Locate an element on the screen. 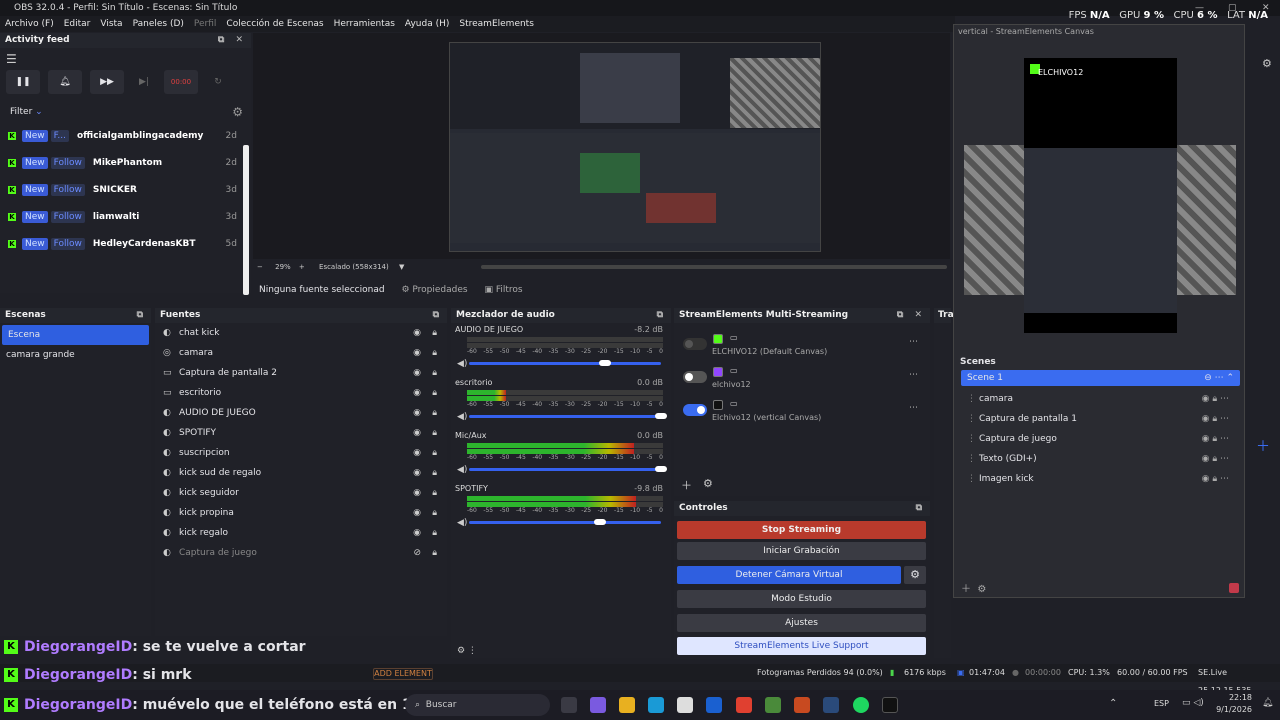 The width and height of the screenshot is (1280, 720). taskbar-search: ⌕ Buscar is located at coordinates (477, 705).